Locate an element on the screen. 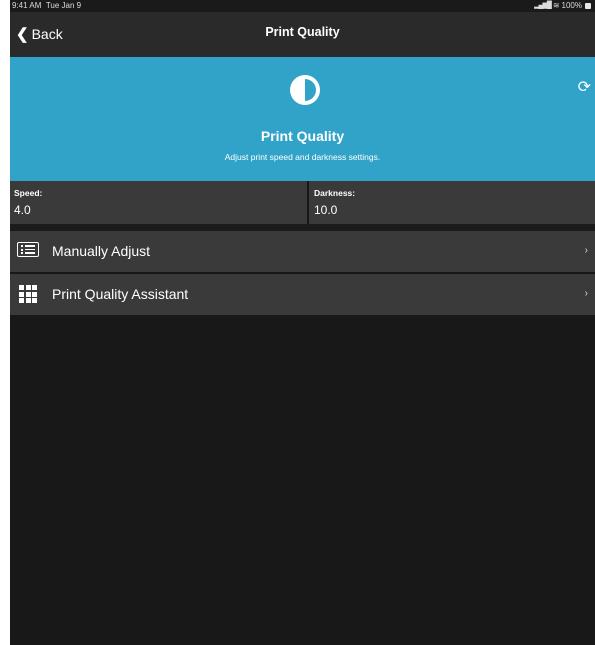  speed-label: Speed: is located at coordinates (28, 193).